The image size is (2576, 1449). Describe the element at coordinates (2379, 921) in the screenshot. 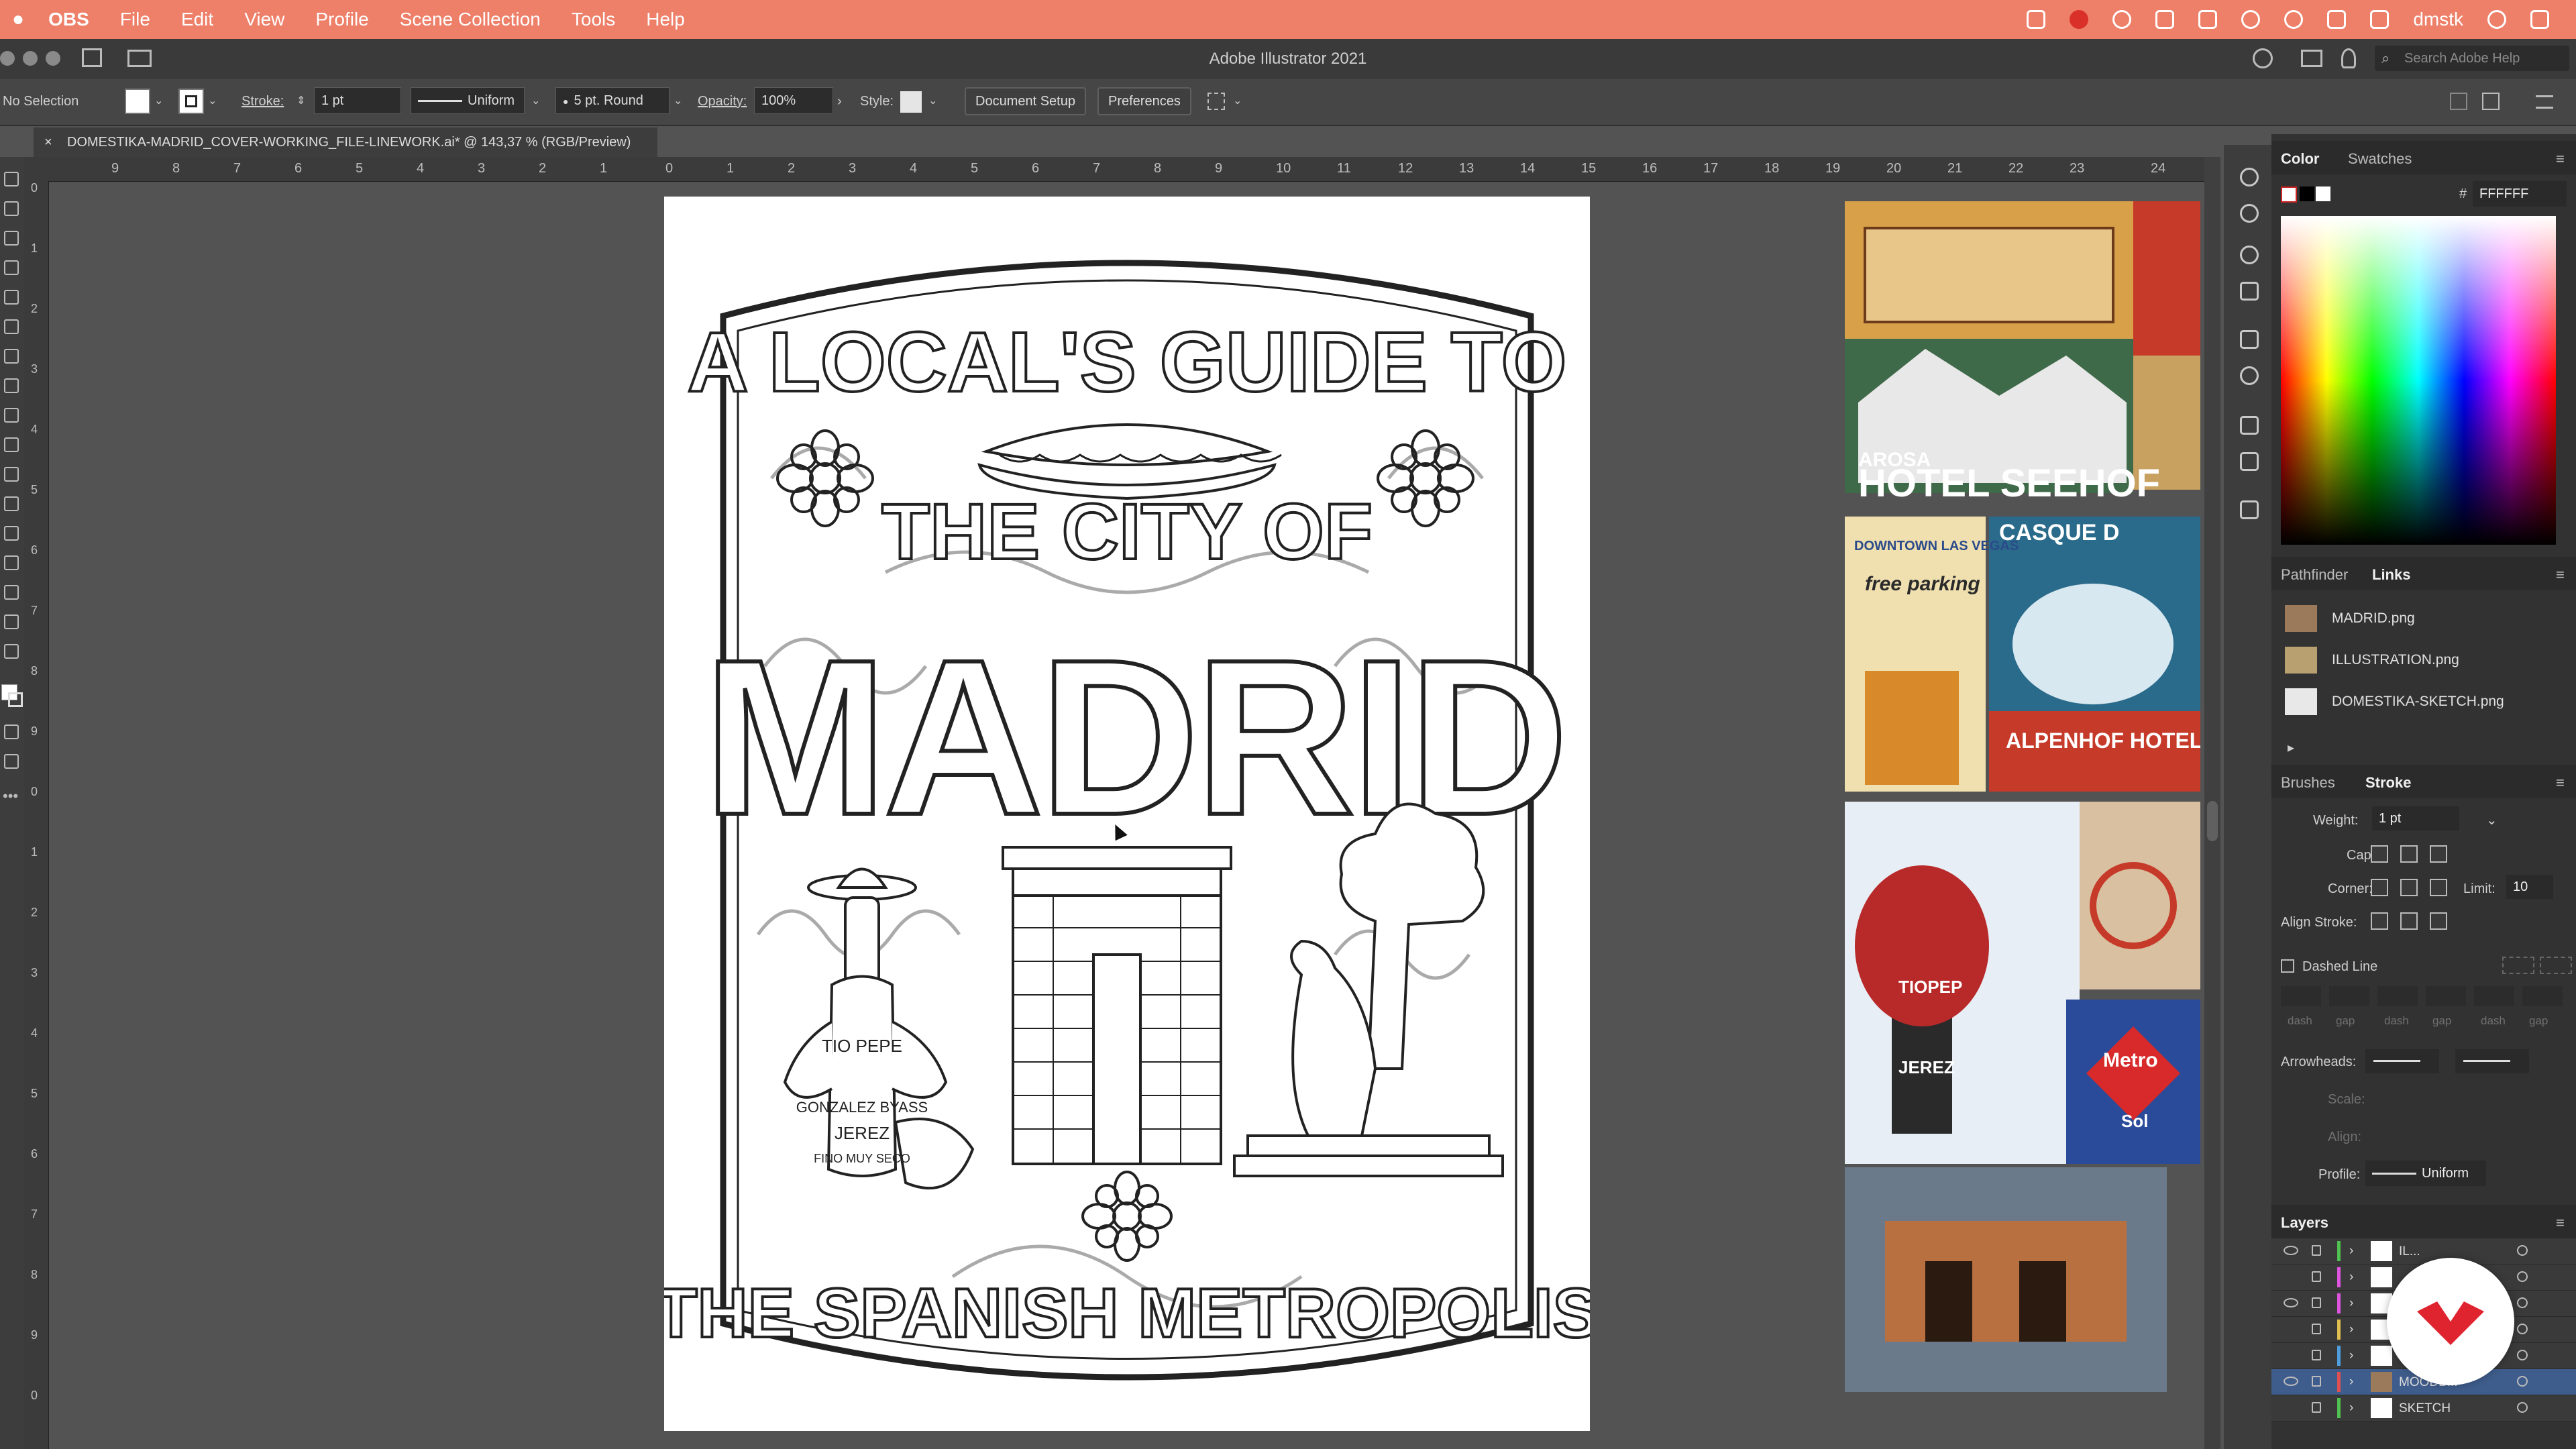

I see `align-center-icon` at that location.